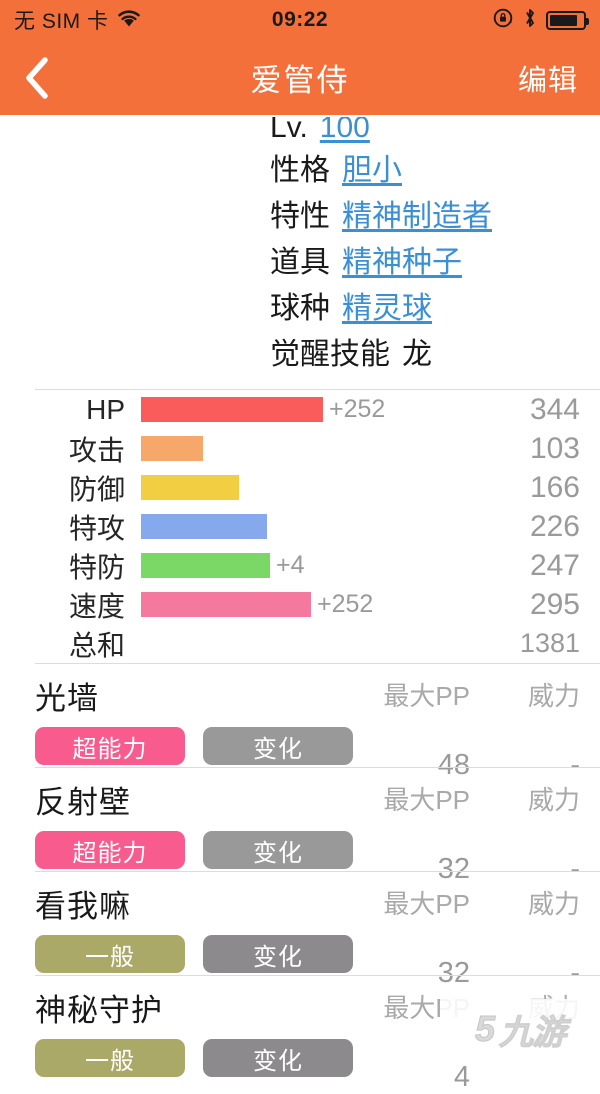 The width and height of the screenshot is (600, 1094). What do you see at coordinates (402, 259) in the screenshot?
I see `info-value: 精神种子` at bounding box center [402, 259].